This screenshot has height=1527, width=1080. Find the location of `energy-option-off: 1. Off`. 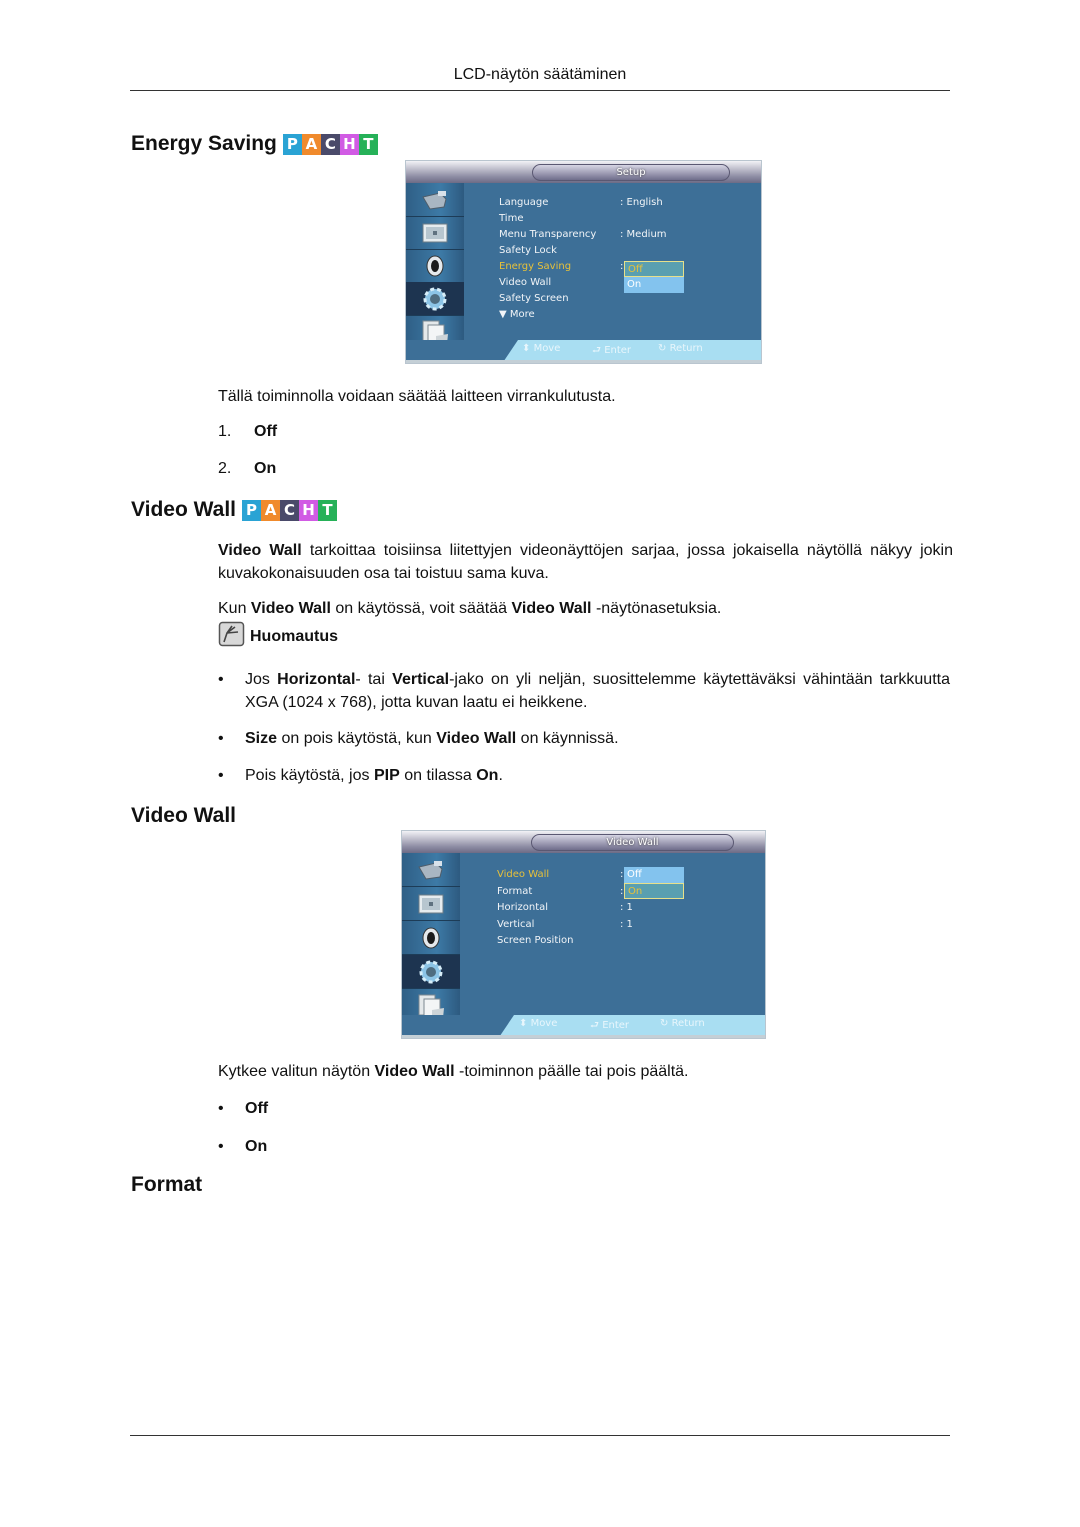

energy-option-off: 1. Off is located at coordinates (247, 432).